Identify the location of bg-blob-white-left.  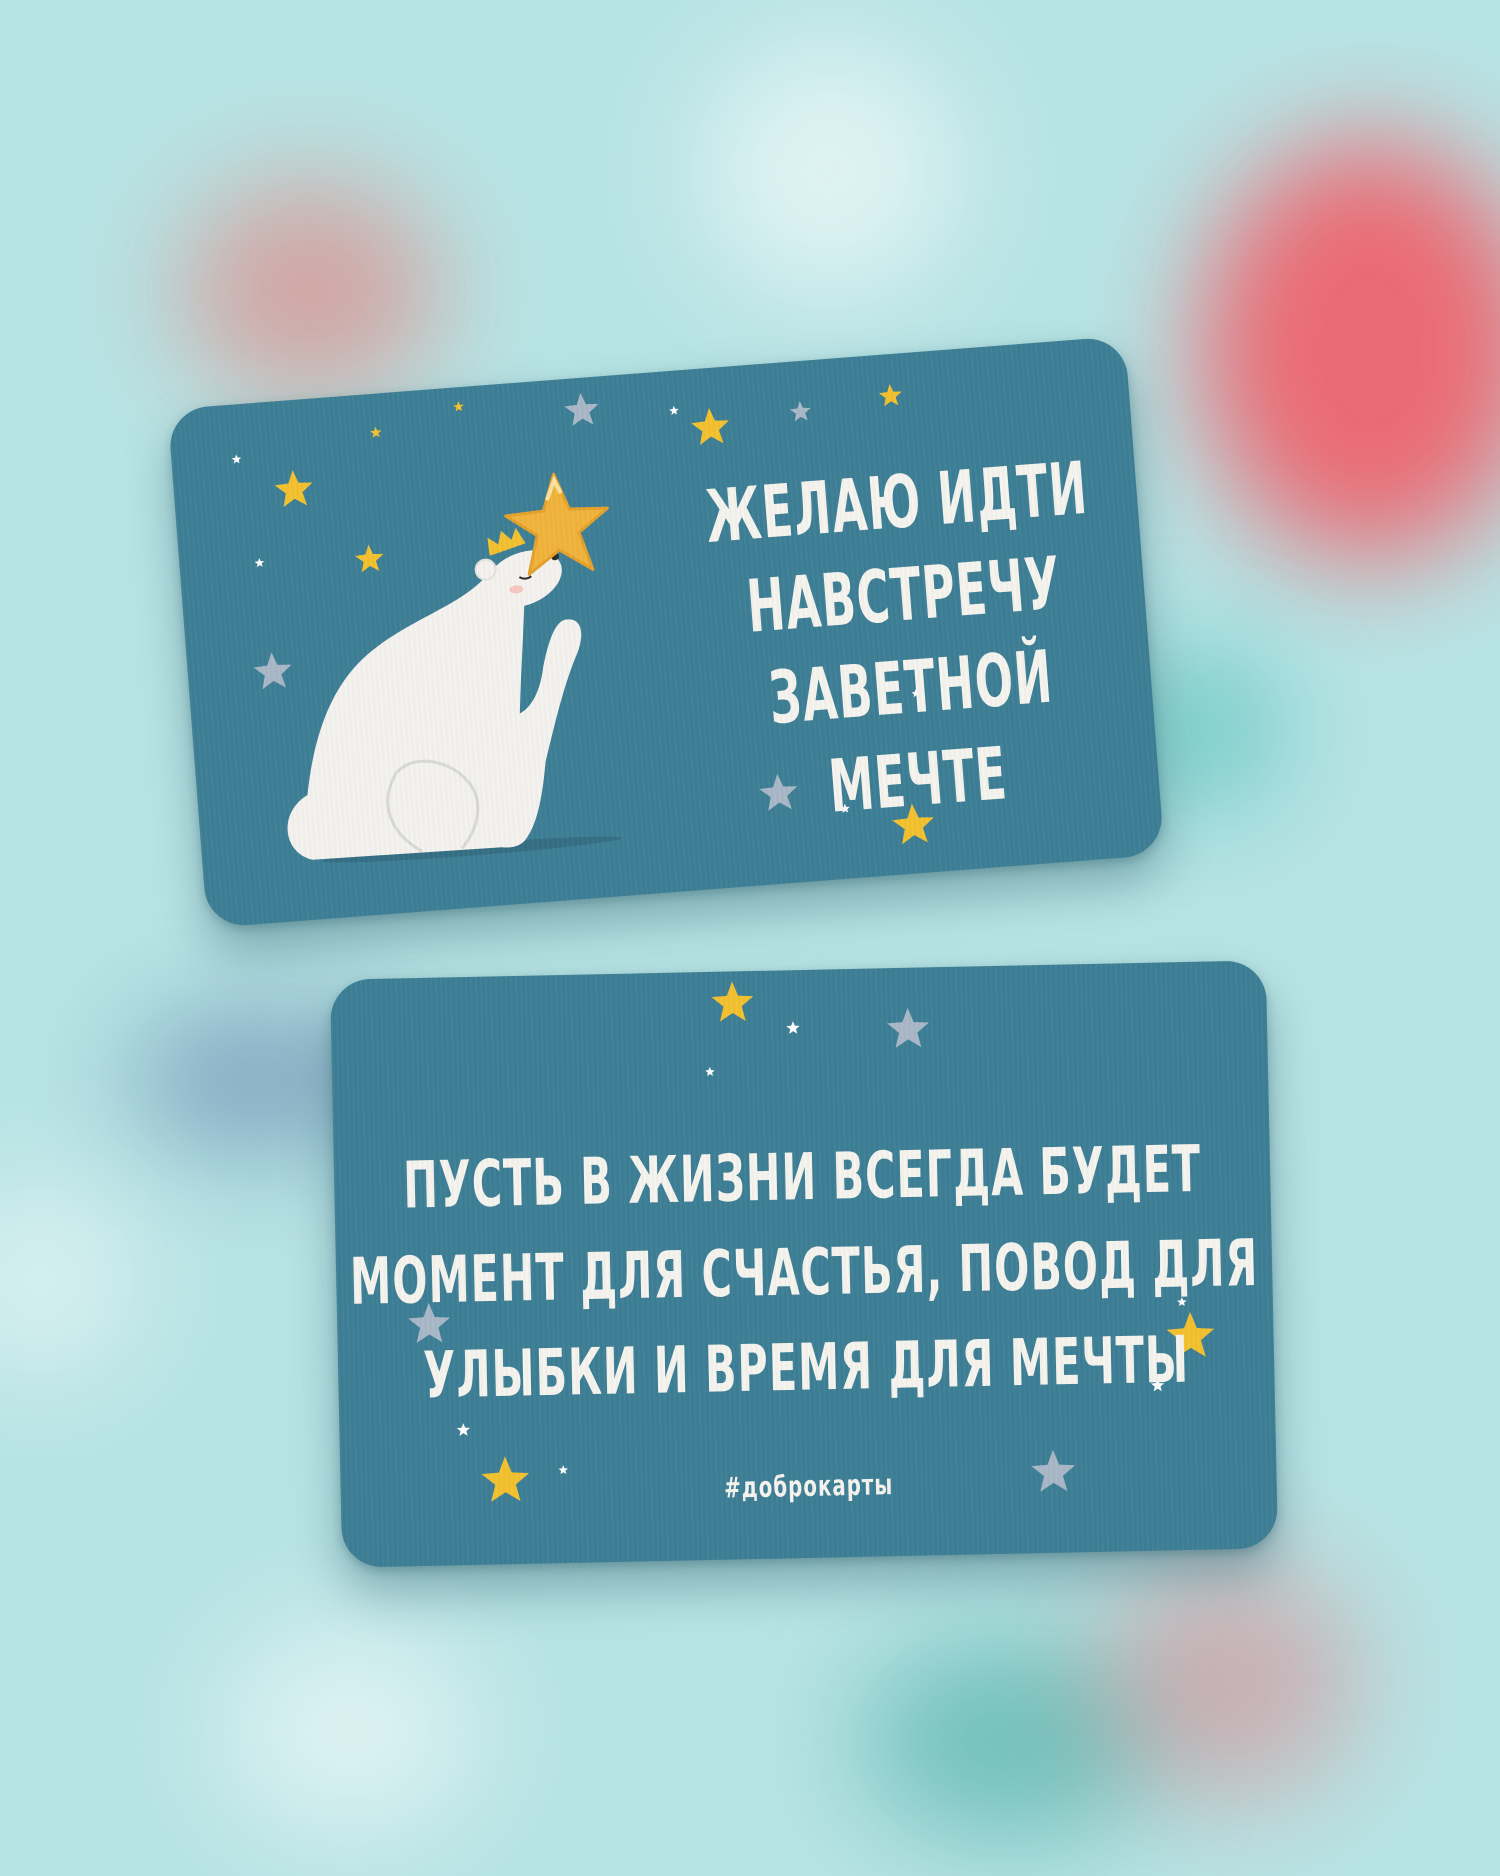
(70, 1280).